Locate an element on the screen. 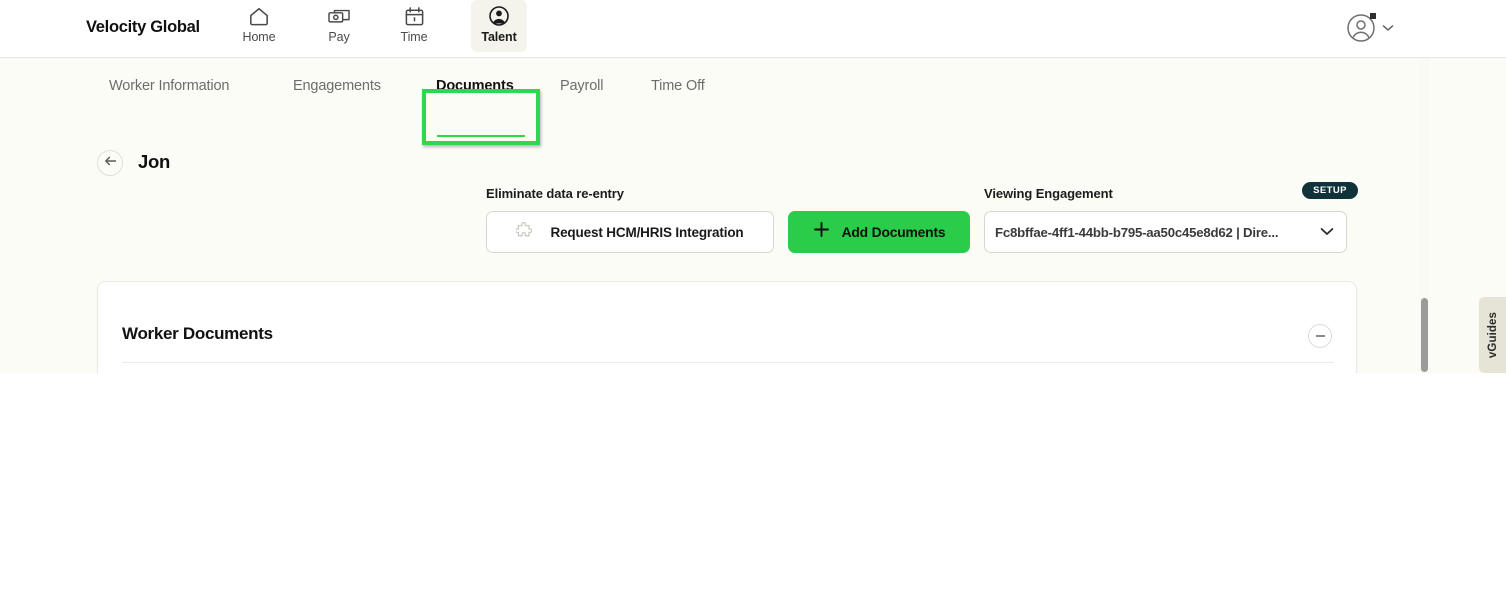  account-menu is located at coordinates (1369, 28).